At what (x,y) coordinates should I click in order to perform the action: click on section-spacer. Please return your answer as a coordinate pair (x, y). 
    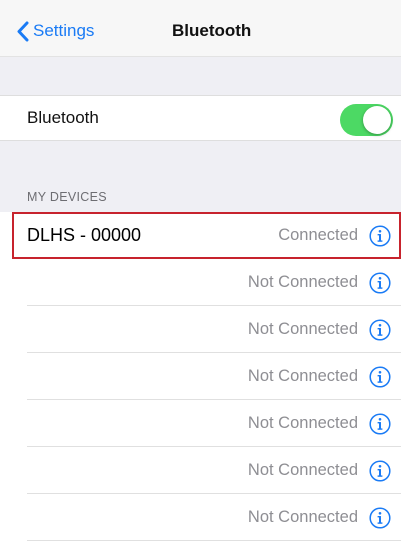
    Looking at the image, I should click on (200, 76).